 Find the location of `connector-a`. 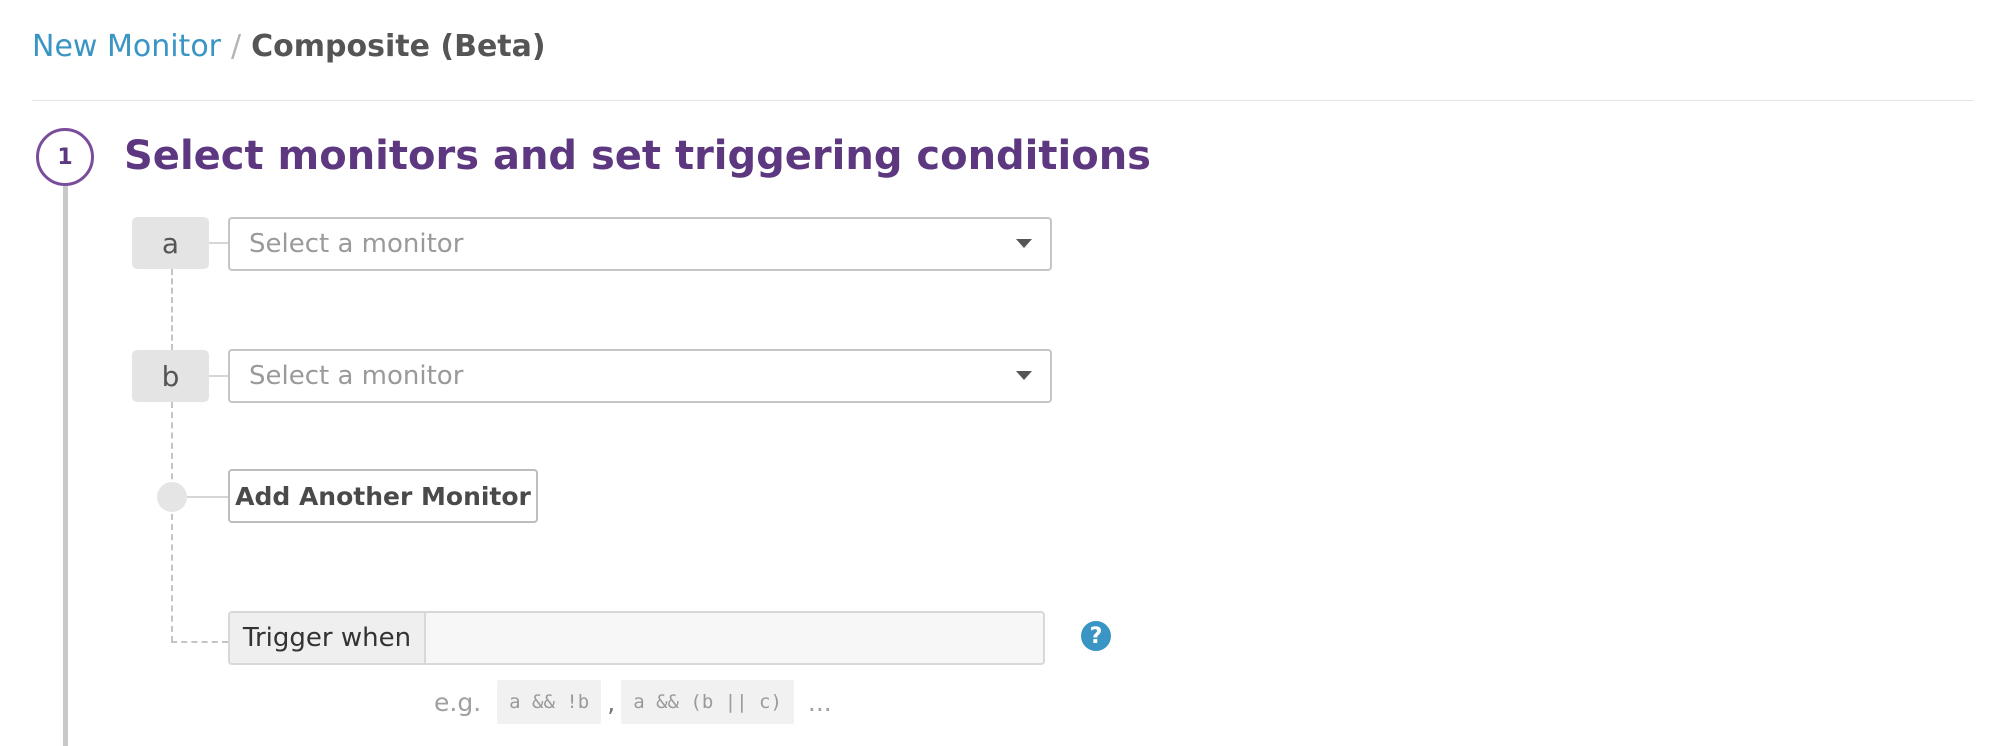

connector-a is located at coordinates (218, 243).